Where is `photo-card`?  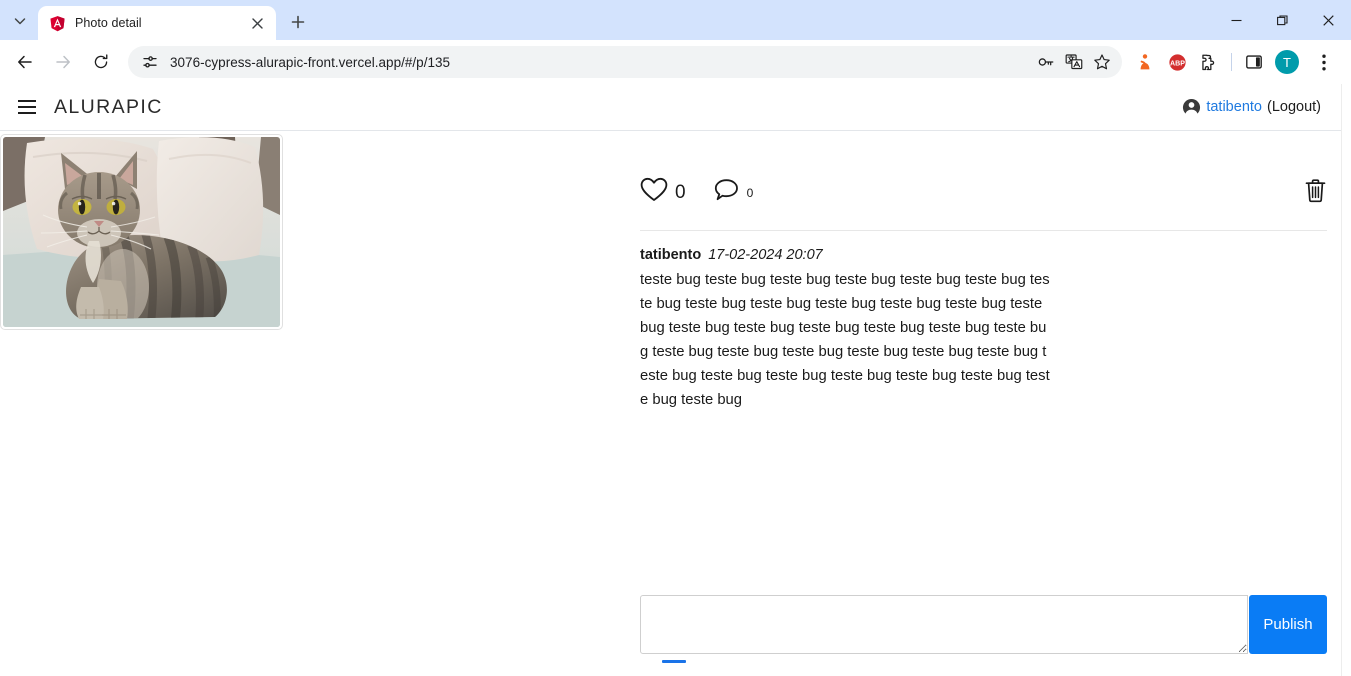 photo-card is located at coordinates (141, 232).